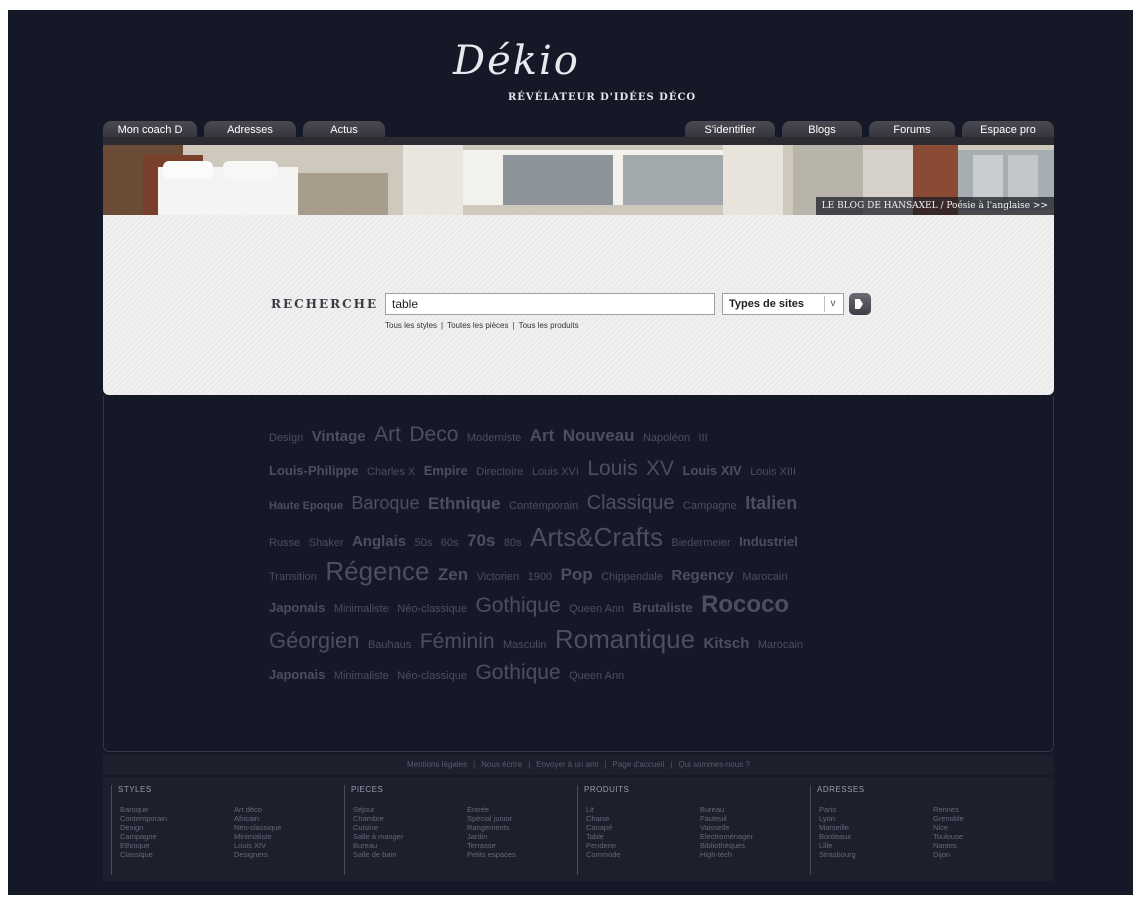 This screenshot has width=1139, height=911. What do you see at coordinates (632, 577) in the screenshot?
I see `tag-link: Chippendale` at bounding box center [632, 577].